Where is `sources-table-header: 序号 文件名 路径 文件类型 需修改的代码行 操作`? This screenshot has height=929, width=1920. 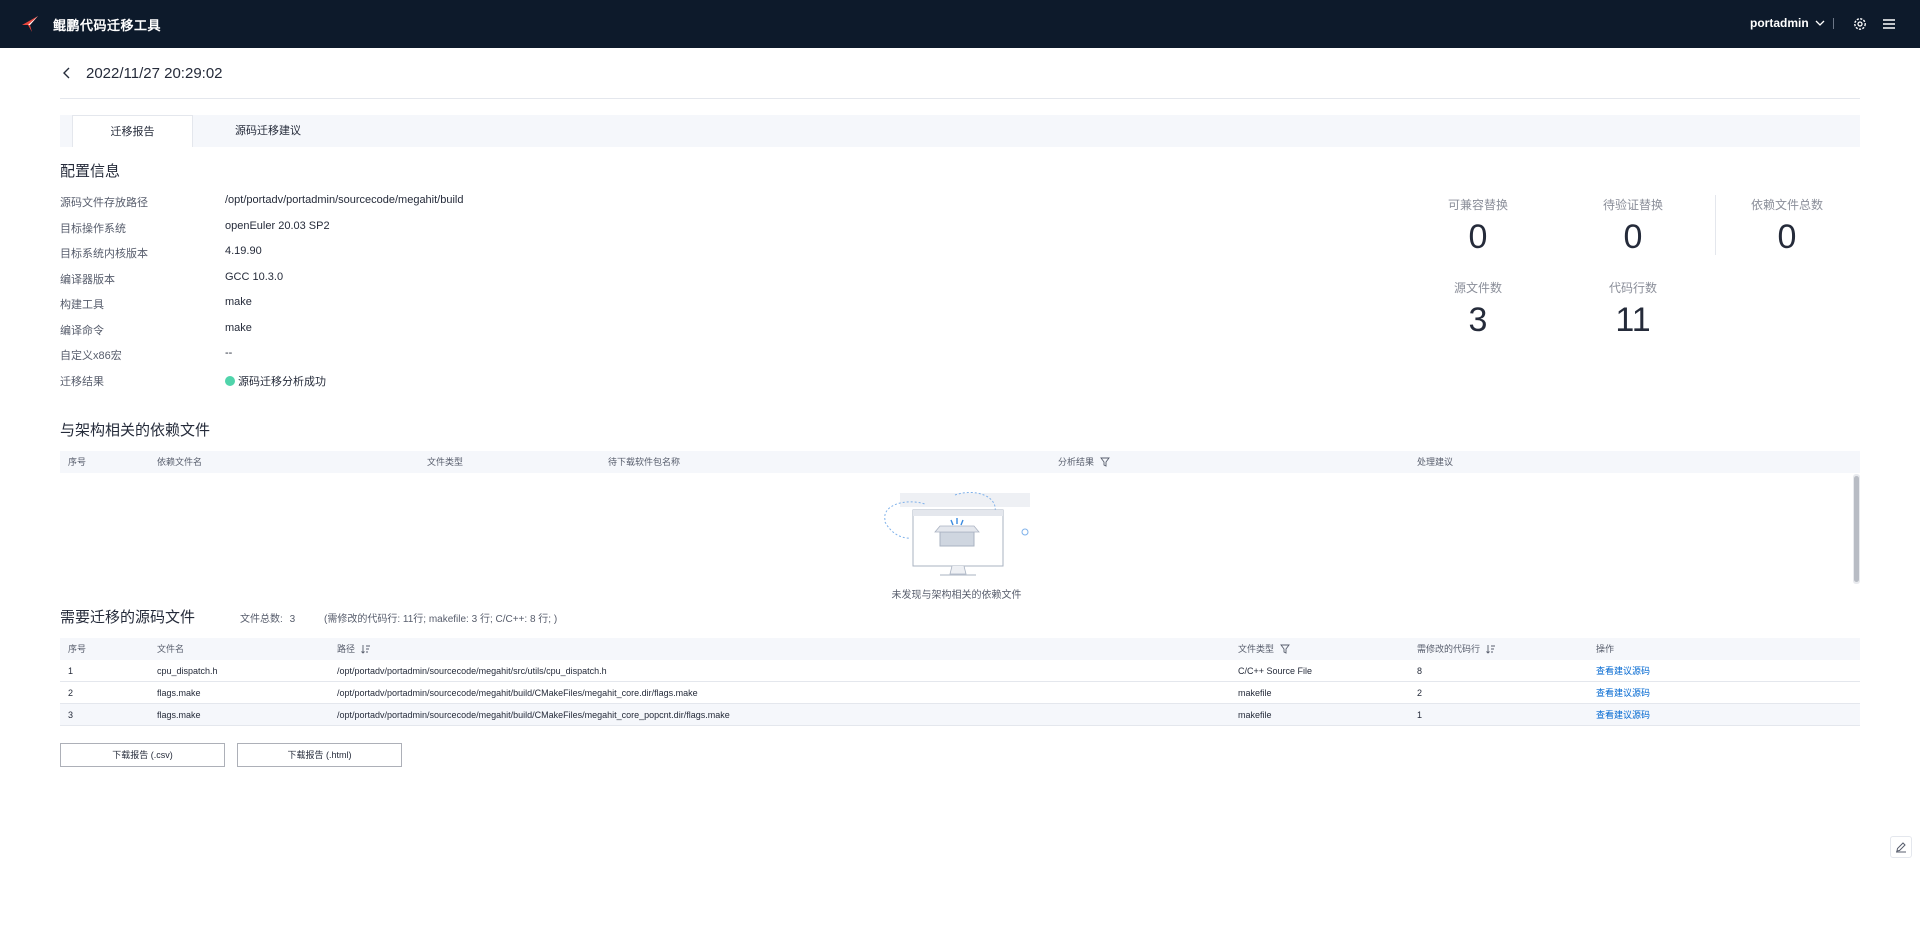 sources-table-header: 序号 文件名 路径 文件类型 需修改的代码行 操作 is located at coordinates (960, 649).